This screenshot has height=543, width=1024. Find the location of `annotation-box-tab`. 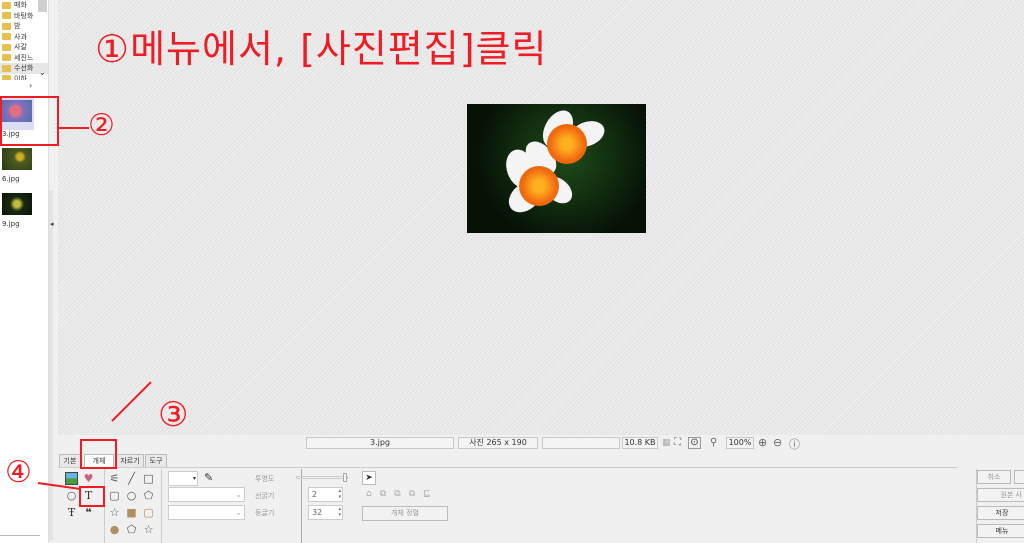

annotation-box-tab is located at coordinates (98, 454).